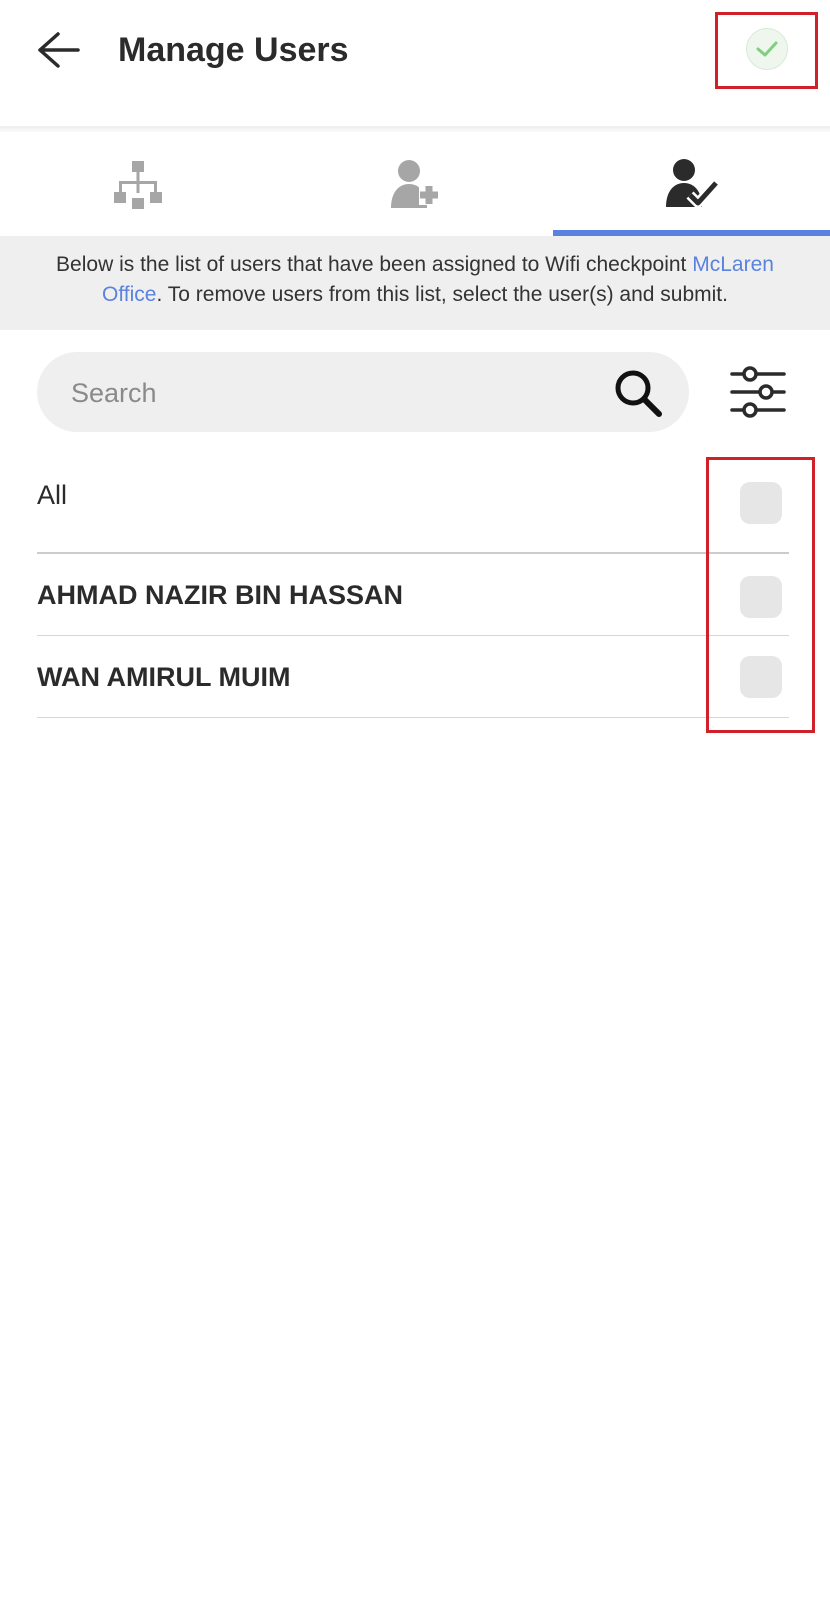  What do you see at coordinates (233, 50) in the screenshot?
I see `page-title: Manage Users` at bounding box center [233, 50].